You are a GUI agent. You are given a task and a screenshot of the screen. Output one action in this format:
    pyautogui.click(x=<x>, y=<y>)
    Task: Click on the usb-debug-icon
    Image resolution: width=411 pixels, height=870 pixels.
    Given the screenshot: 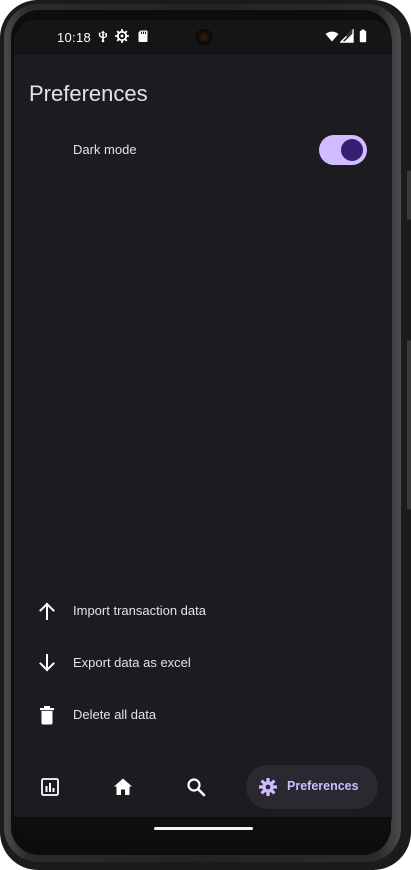 What is the action you would take?
    pyautogui.click(x=102, y=36)
    